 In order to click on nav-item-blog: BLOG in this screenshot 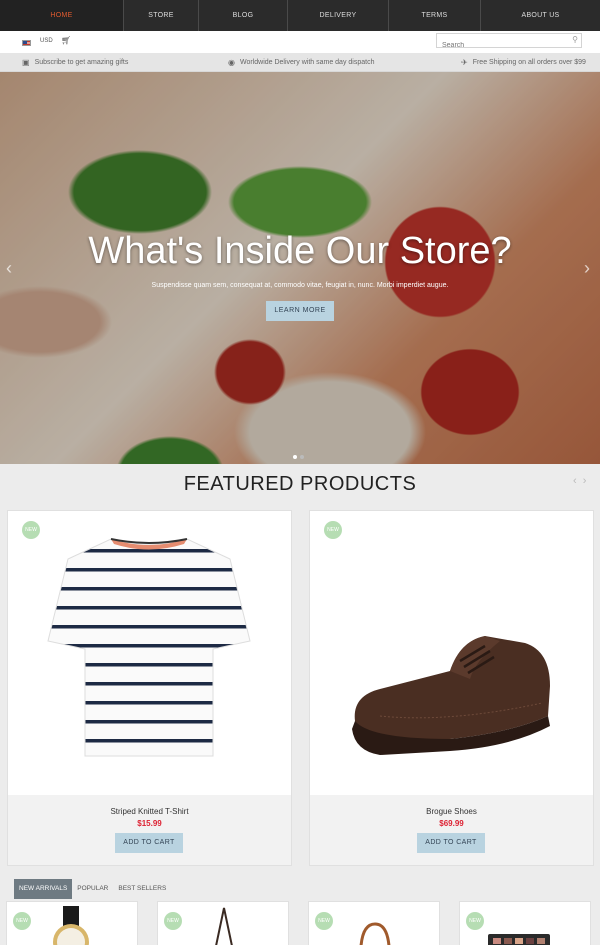, I will do `click(243, 15)`.